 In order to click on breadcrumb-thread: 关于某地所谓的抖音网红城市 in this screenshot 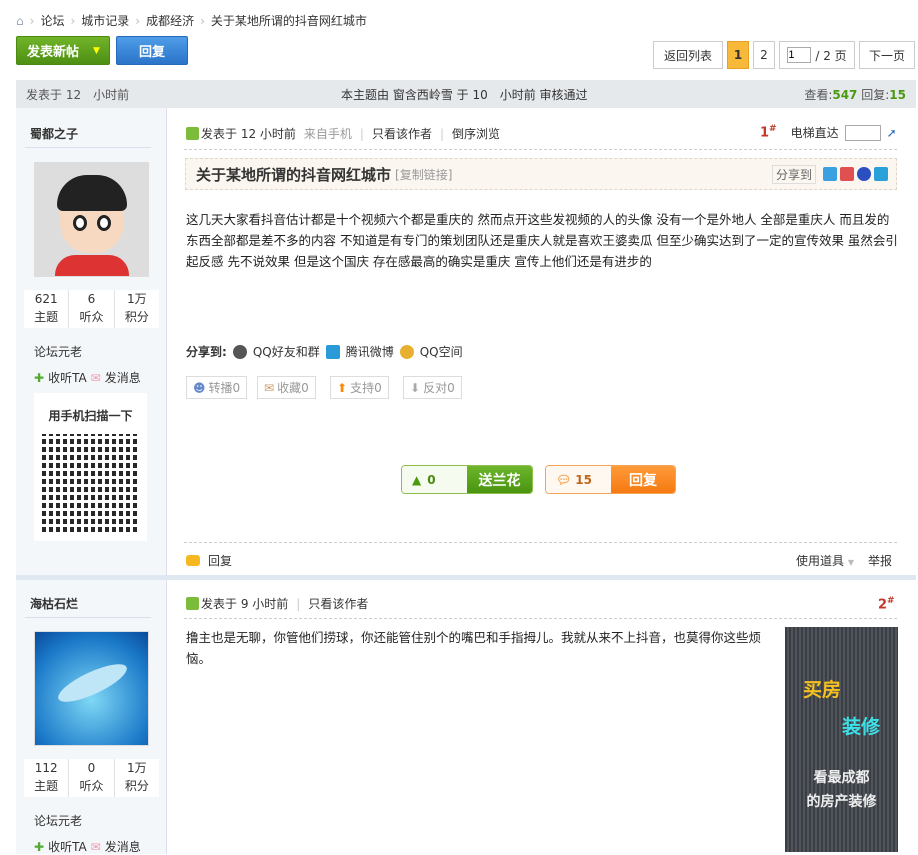, I will do `click(289, 20)`.